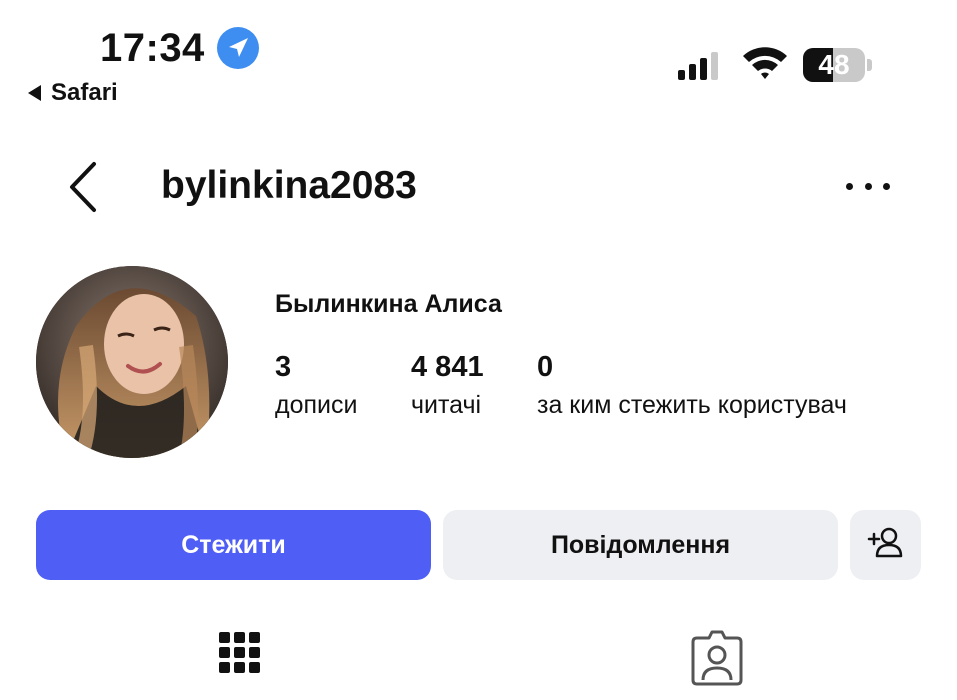 This screenshot has width=957, height=700. I want to click on profile-username: bylinkina2083, so click(289, 185).